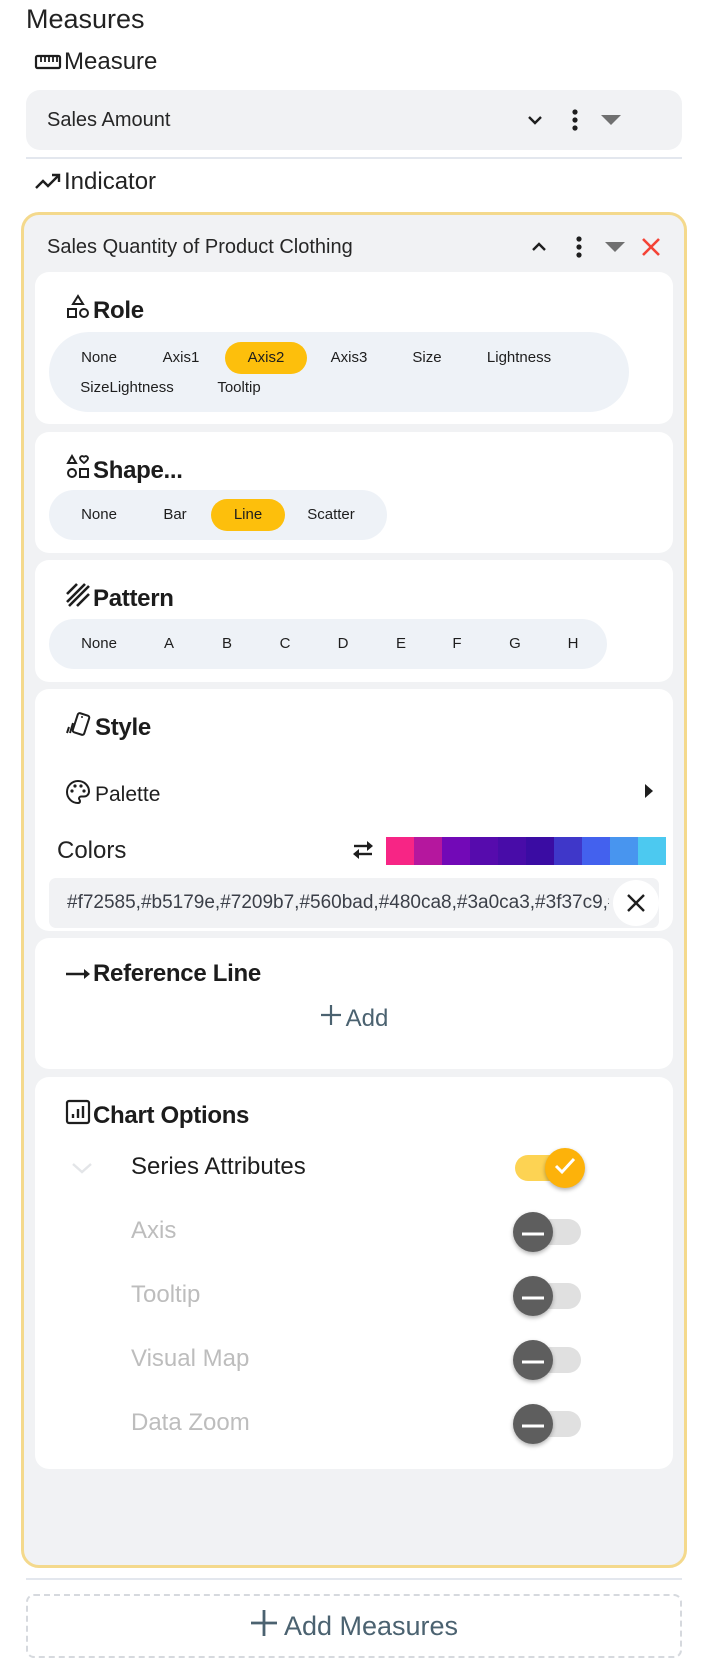 The image size is (712, 1664). Describe the element at coordinates (354, 247) in the screenshot. I see `indicator-item-header: Sales Quantity of Product Clothing` at that location.